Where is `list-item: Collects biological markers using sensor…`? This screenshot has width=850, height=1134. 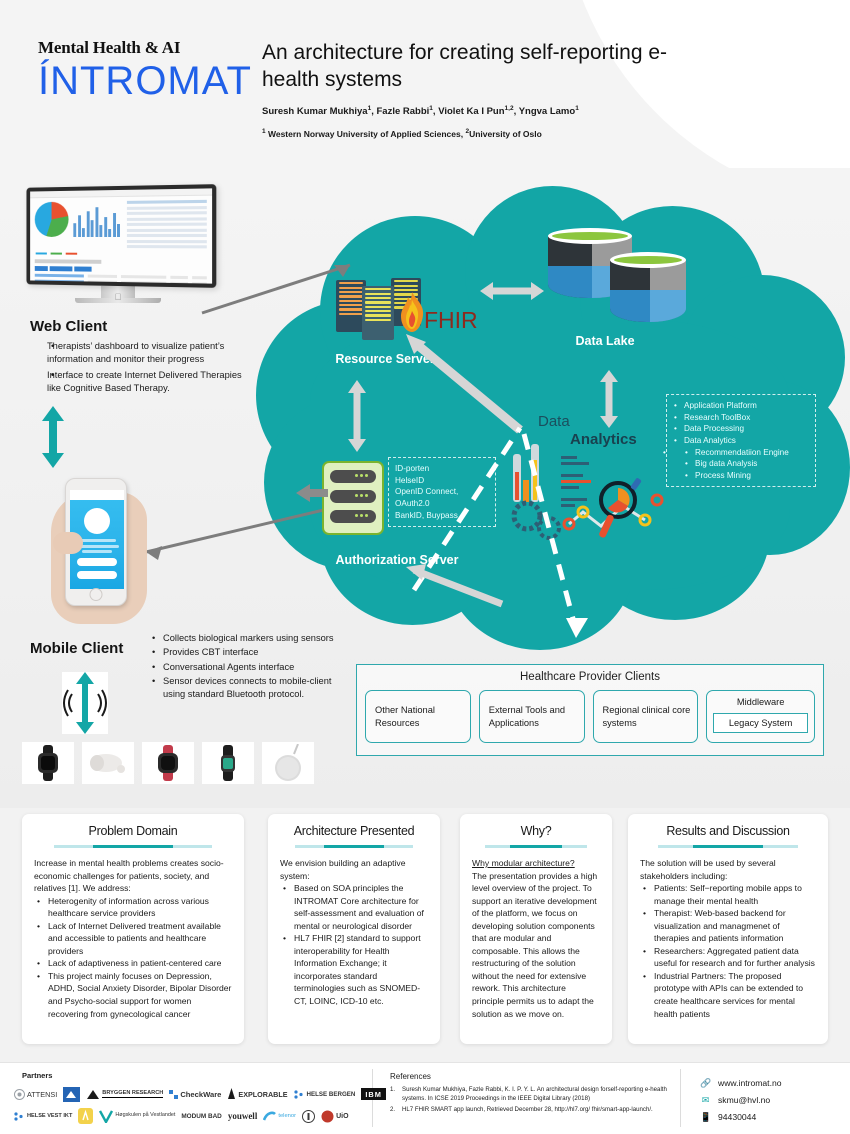
list-item: Collects biological markers using sensor… is located at coordinates (246, 639).